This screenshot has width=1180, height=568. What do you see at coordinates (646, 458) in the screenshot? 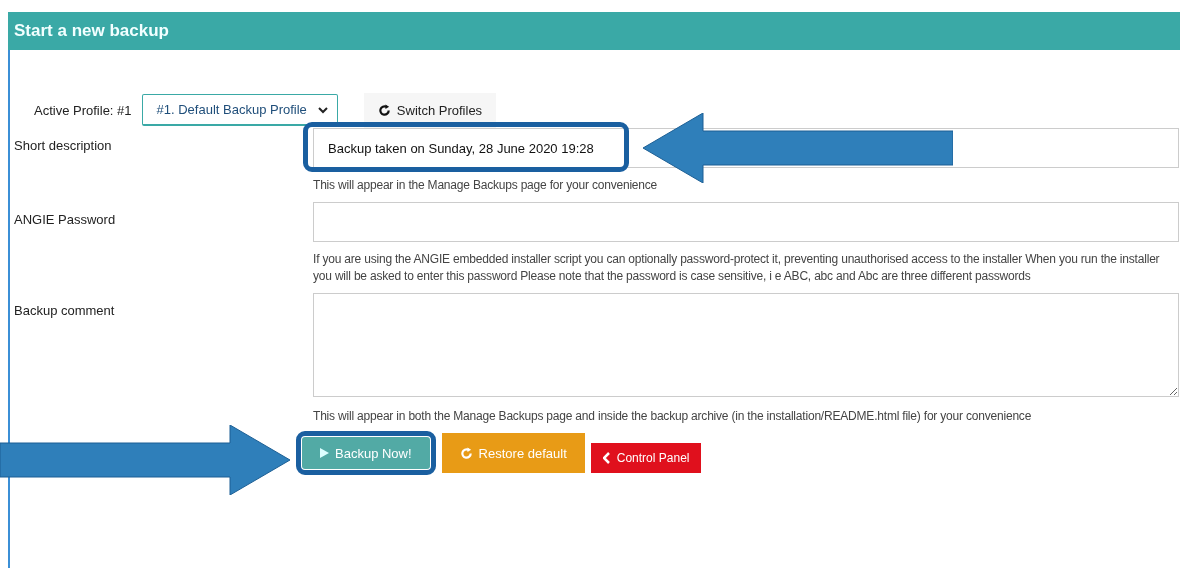
I see `control-panel-button: Control Panel` at bounding box center [646, 458].